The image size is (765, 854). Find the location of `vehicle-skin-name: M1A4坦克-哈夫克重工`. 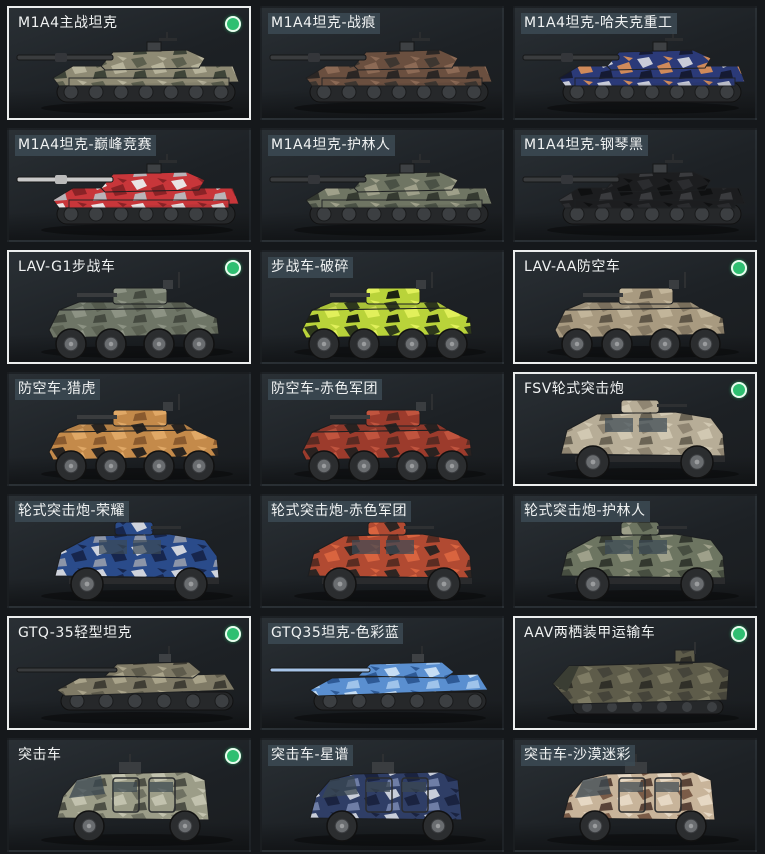

vehicle-skin-name: M1A4坦克-哈夫克重工 is located at coordinates (599, 23).